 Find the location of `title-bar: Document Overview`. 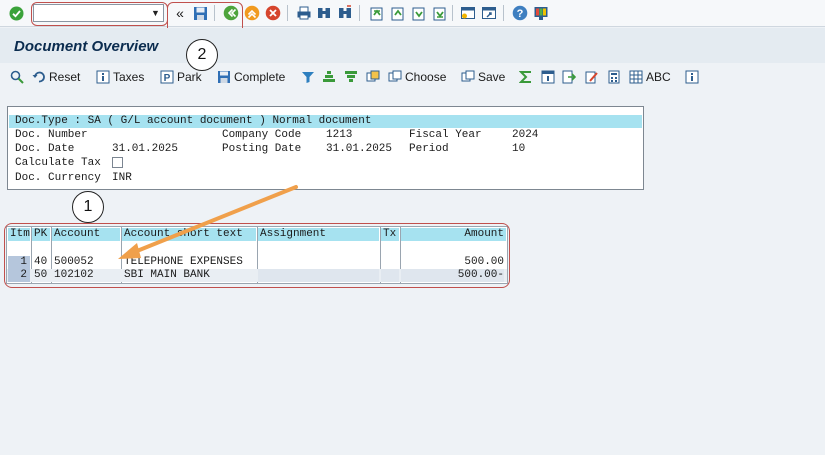

title-bar: Document Overview is located at coordinates (412, 45).